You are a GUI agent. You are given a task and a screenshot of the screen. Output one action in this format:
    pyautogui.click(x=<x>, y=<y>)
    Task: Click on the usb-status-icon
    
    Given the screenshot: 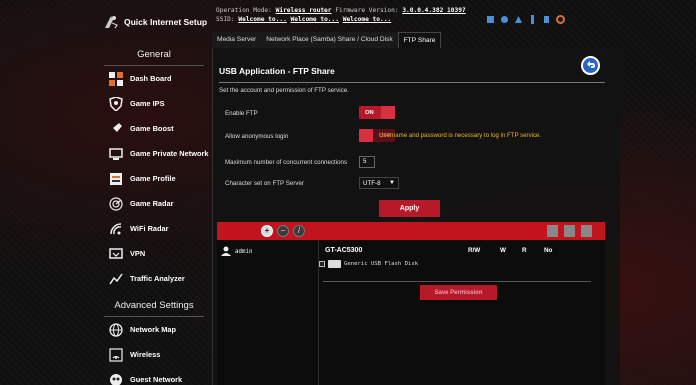 What is the action you would take?
    pyautogui.click(x=532, y=17)
    